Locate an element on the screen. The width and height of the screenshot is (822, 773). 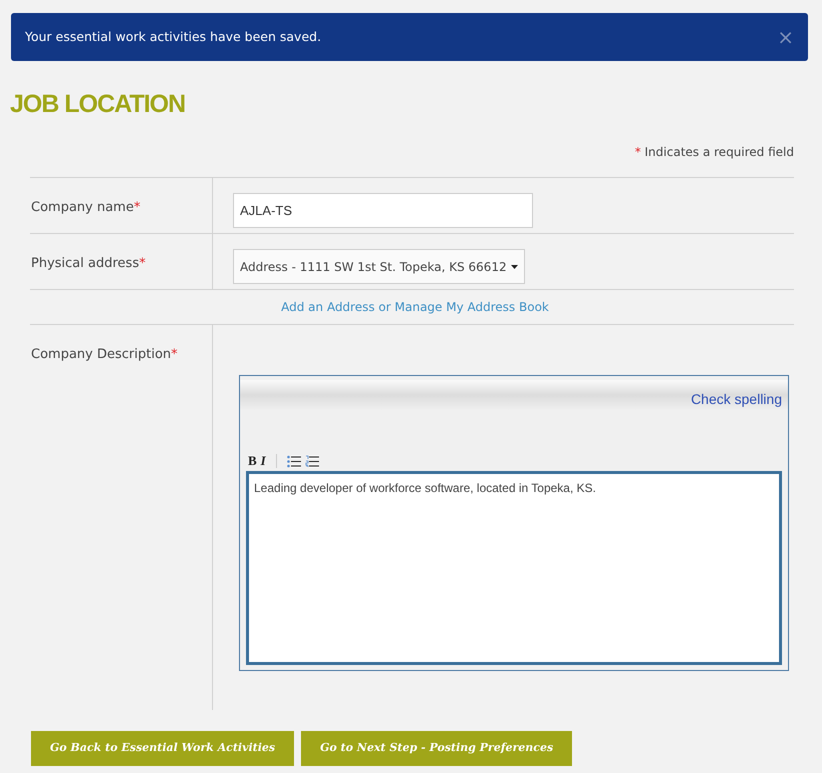
address-dropdown: Address - 1111 SW 1st St. Topeka, KS 66612 is located at coordinates (379, 266).